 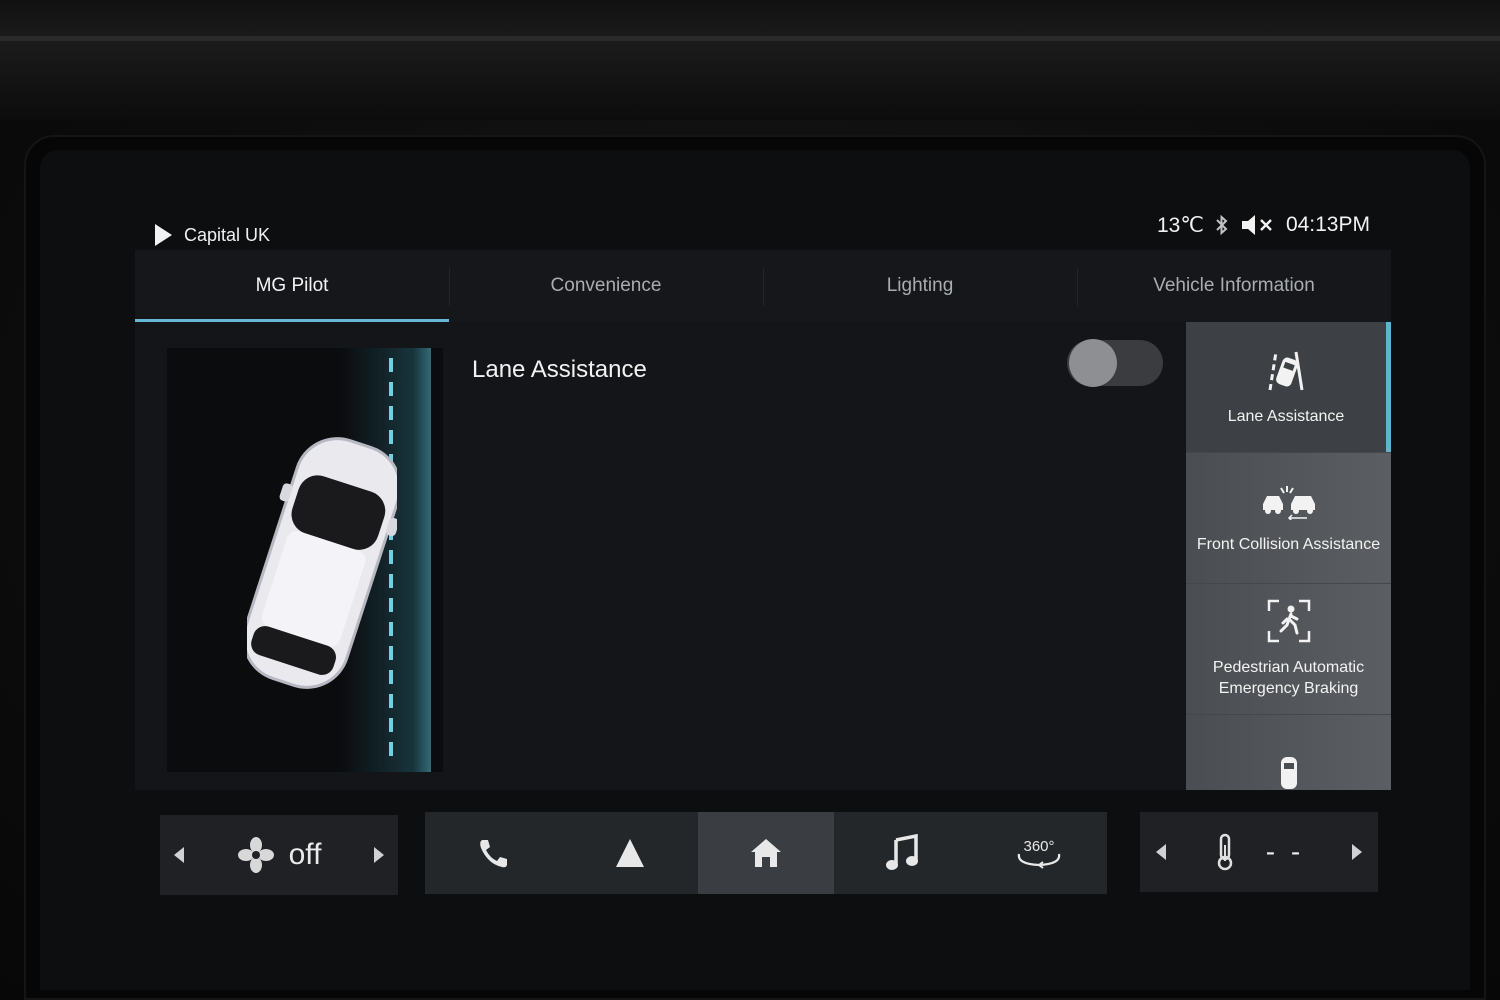 What do you see at coordinates (1038, 846) in the screenshot?
I see `camera-360-label: 360°` at bounding box center [1038, 846].